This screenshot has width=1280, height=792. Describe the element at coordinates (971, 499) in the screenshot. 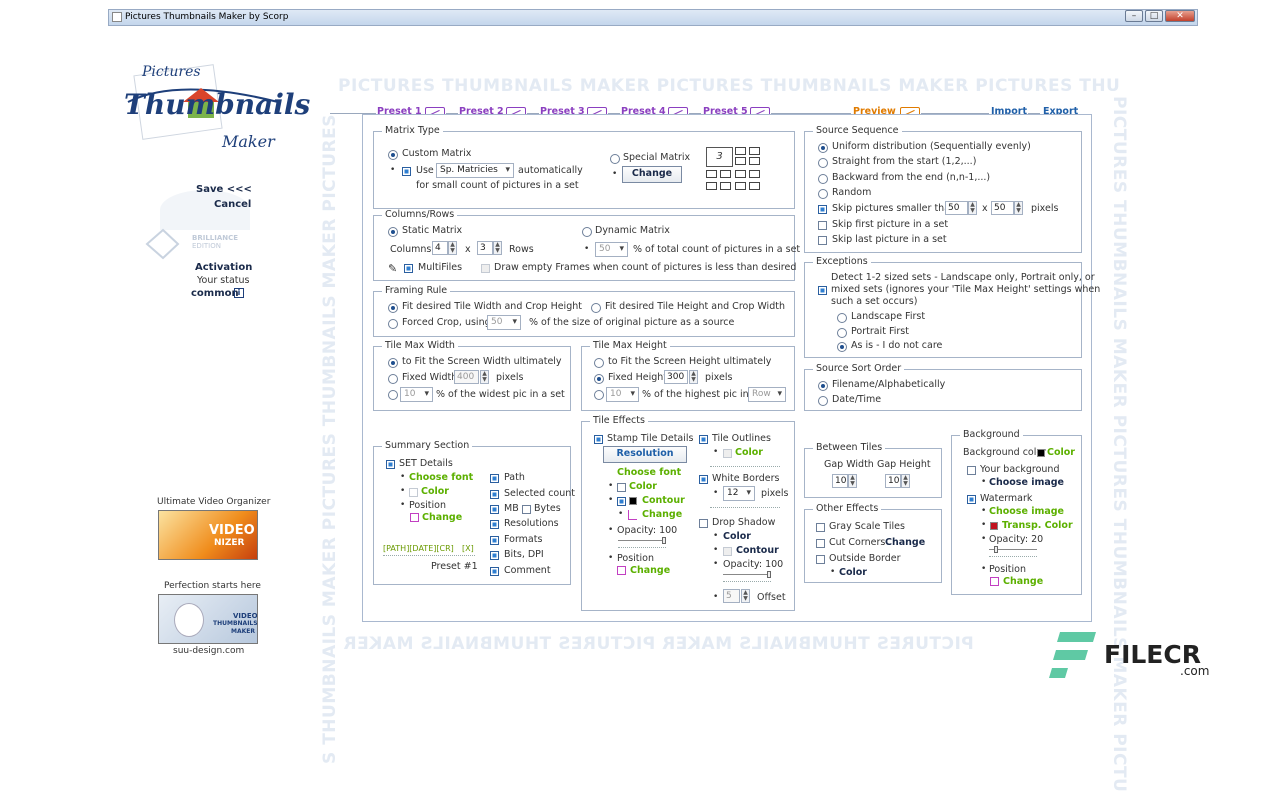

I see `watermark-checkbox` at that location.